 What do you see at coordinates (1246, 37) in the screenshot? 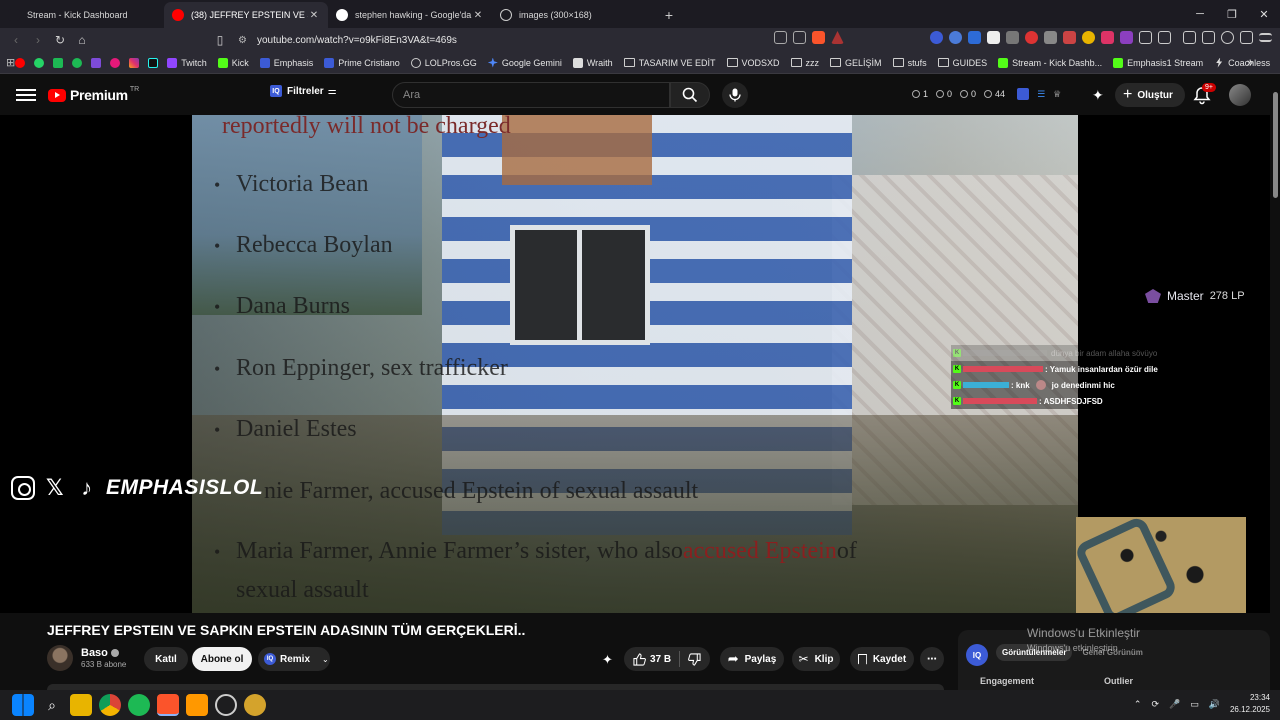
I see `vpn-shield-icon` at bounding box center [1246, 37].